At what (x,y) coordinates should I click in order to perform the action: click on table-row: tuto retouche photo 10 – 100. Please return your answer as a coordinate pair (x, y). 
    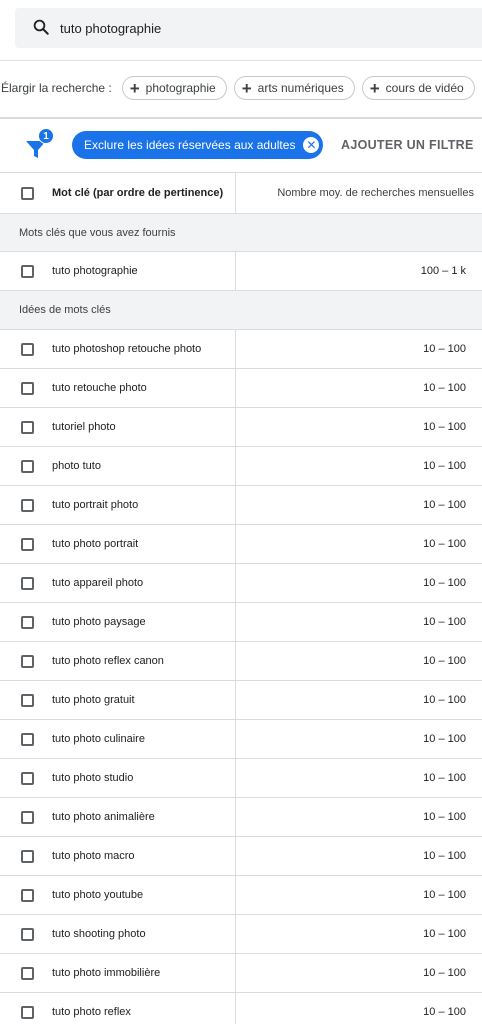
    Looking at the image, I should click on (241, 388).